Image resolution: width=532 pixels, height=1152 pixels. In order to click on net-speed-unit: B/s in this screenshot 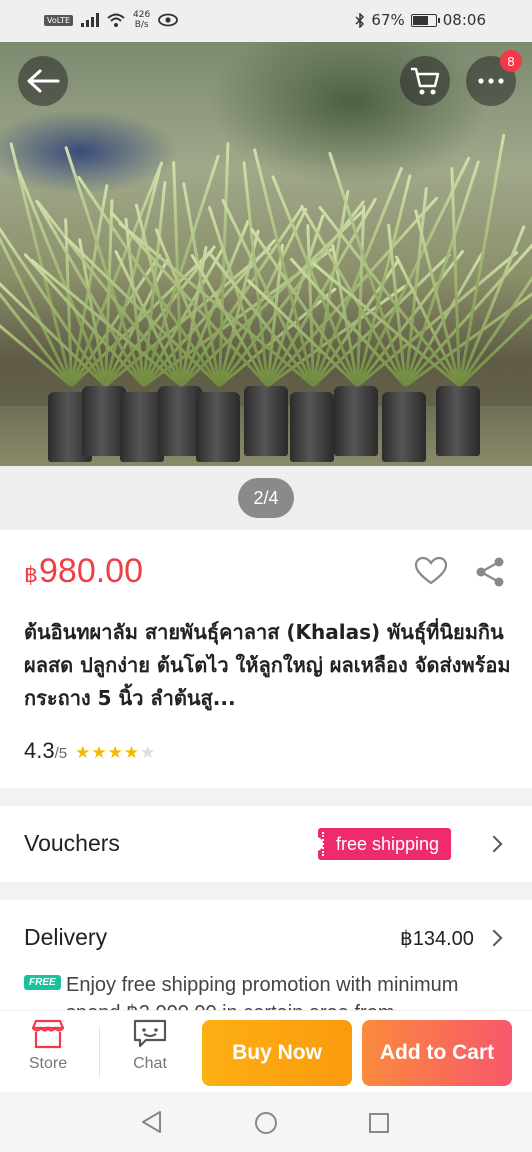, I will do `click(141, 25)`.